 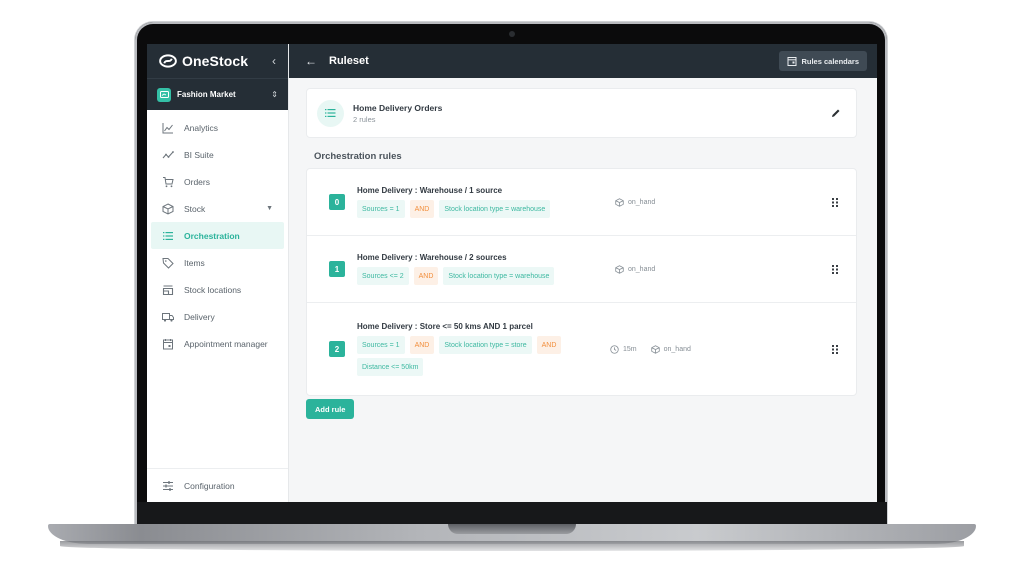 What do you see at coordinates (168, 182) in the screenshot?
I see `cart-icon` at bounding box center [168, 182].